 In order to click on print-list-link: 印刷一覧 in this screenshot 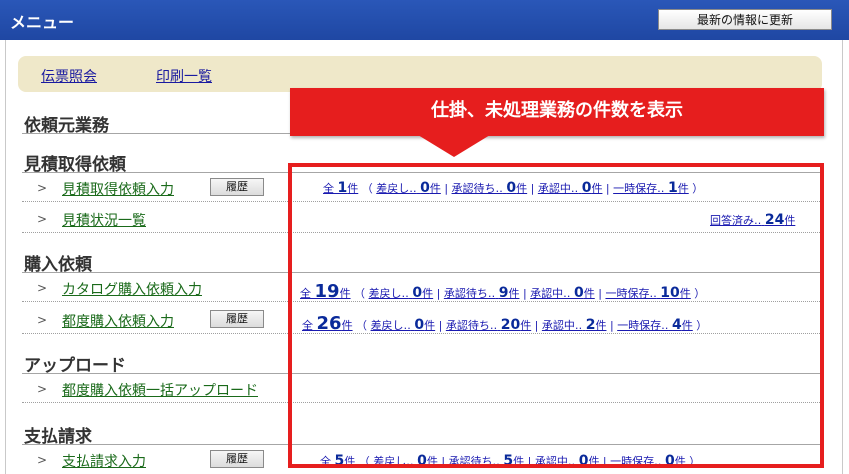, I will do `click(184, 76)`.